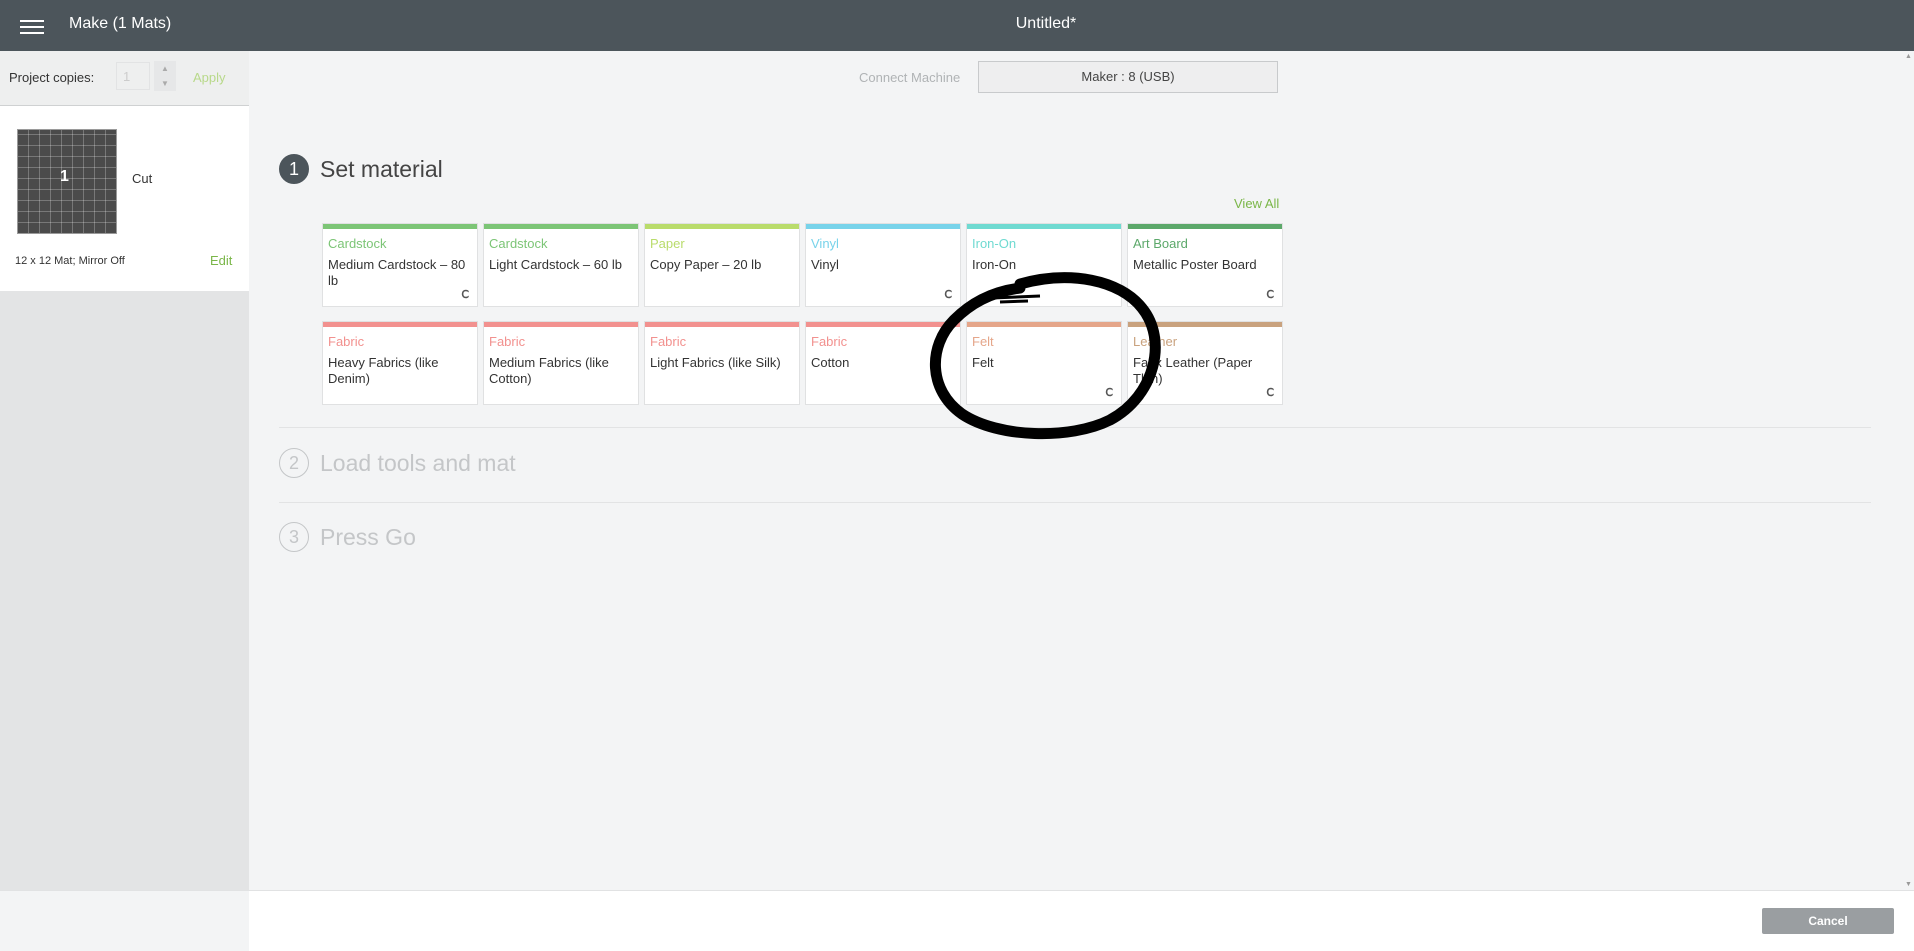 This screenshot has height=951, width=1914. I want to click on material-name: Light Cardstock – 60 lb, so click(555, 264).